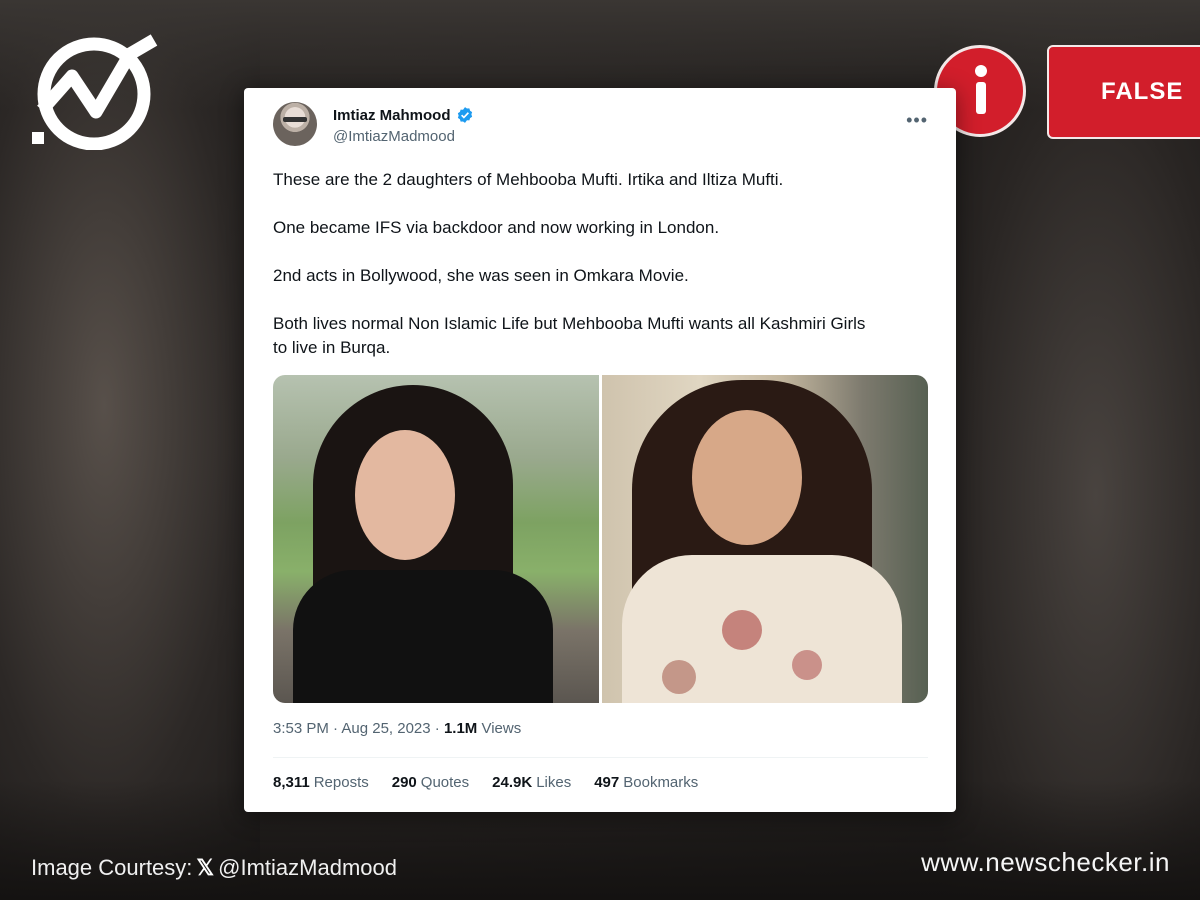  I want to click on courtesy-prefix: Image Courtesy:, so click(112, 867).